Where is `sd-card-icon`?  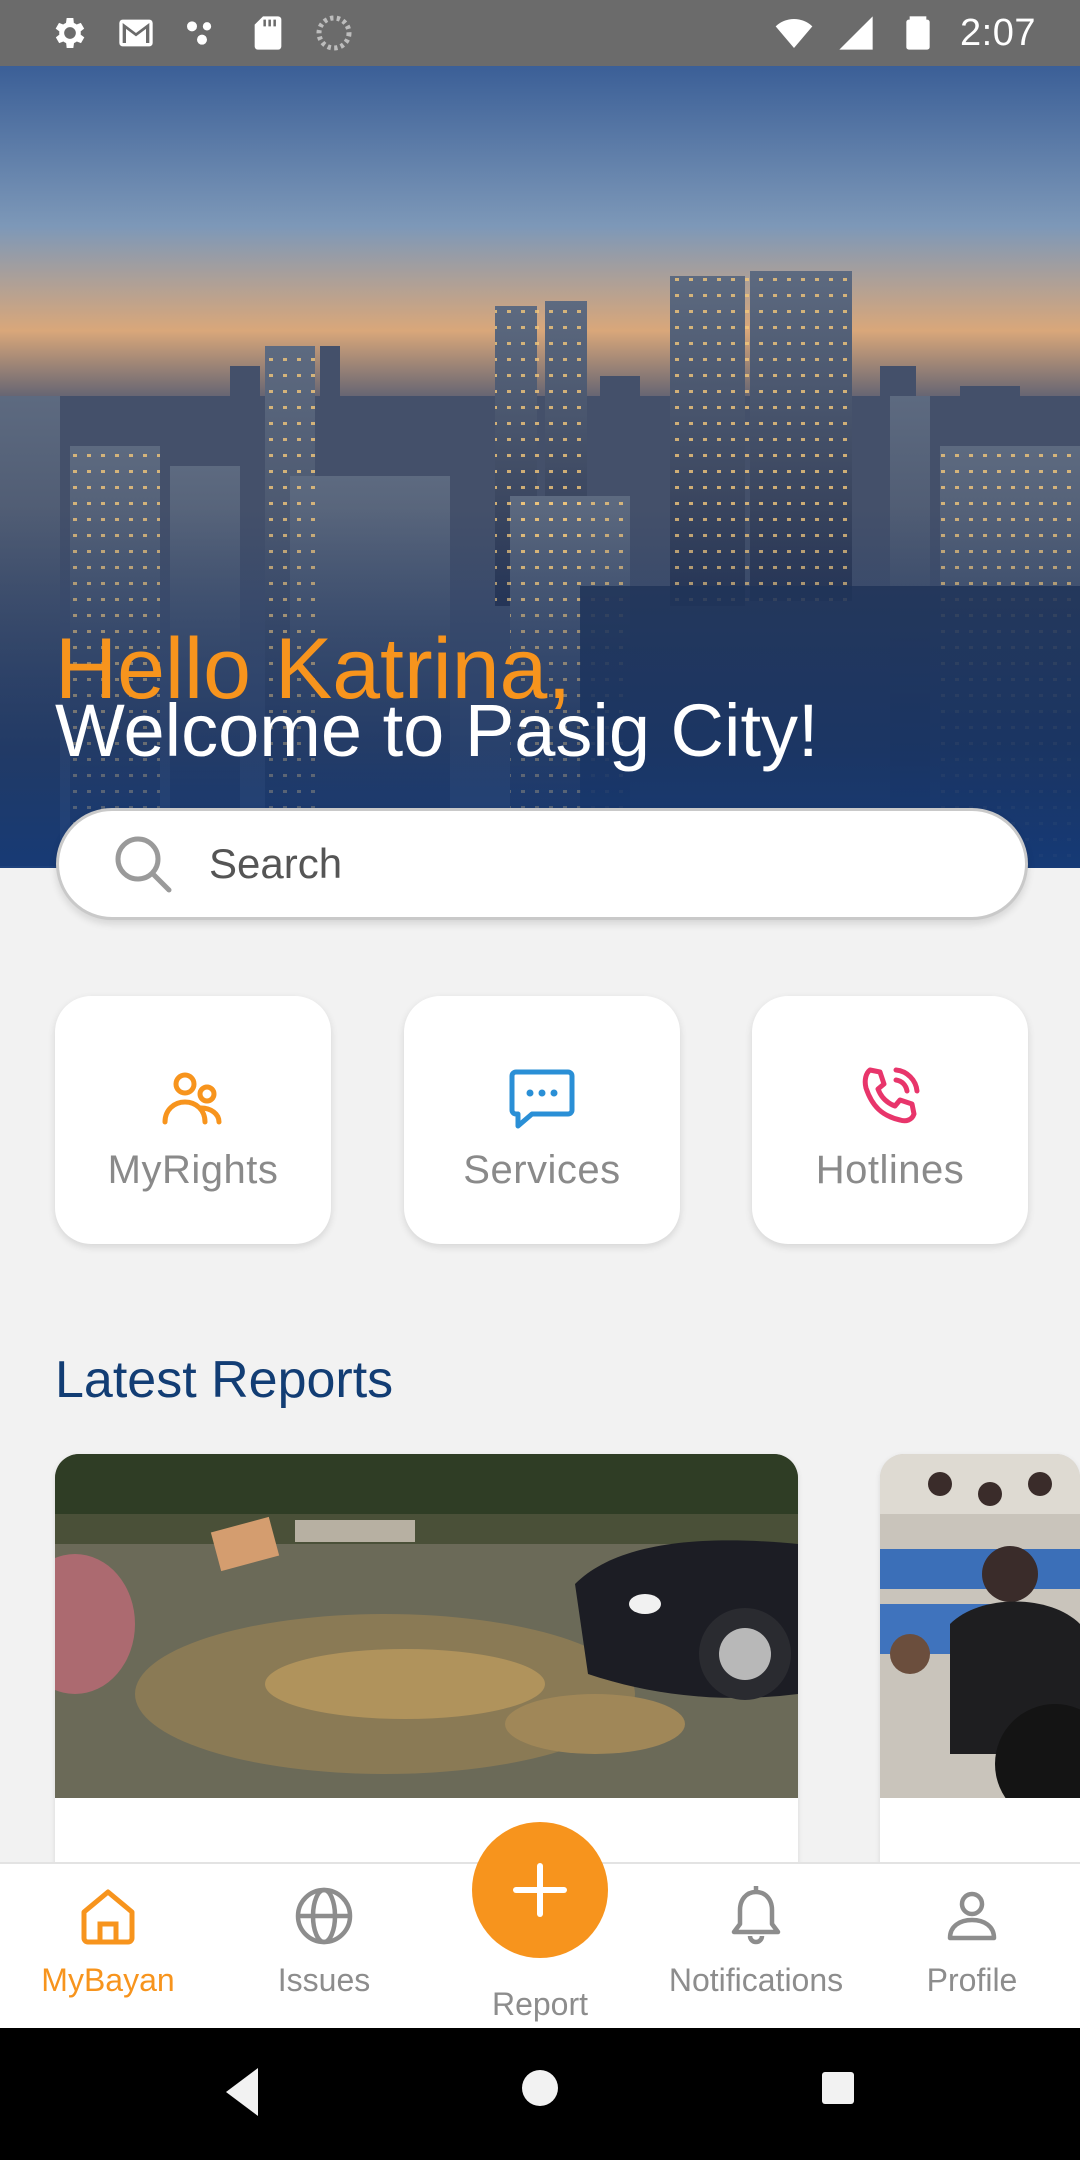
sd-card-icon is located at coordinates (268, 33).